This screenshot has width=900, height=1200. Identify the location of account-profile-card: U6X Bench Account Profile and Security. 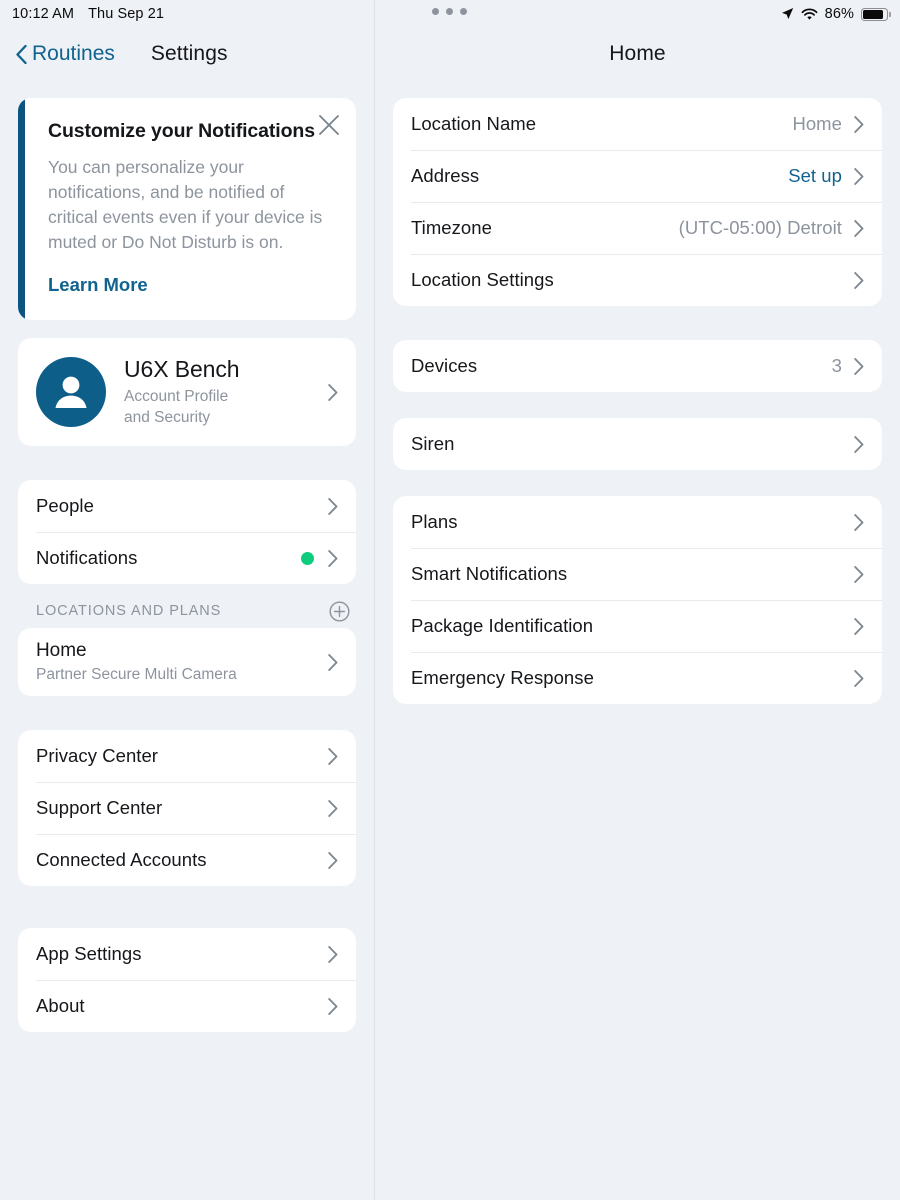
(187, 392).